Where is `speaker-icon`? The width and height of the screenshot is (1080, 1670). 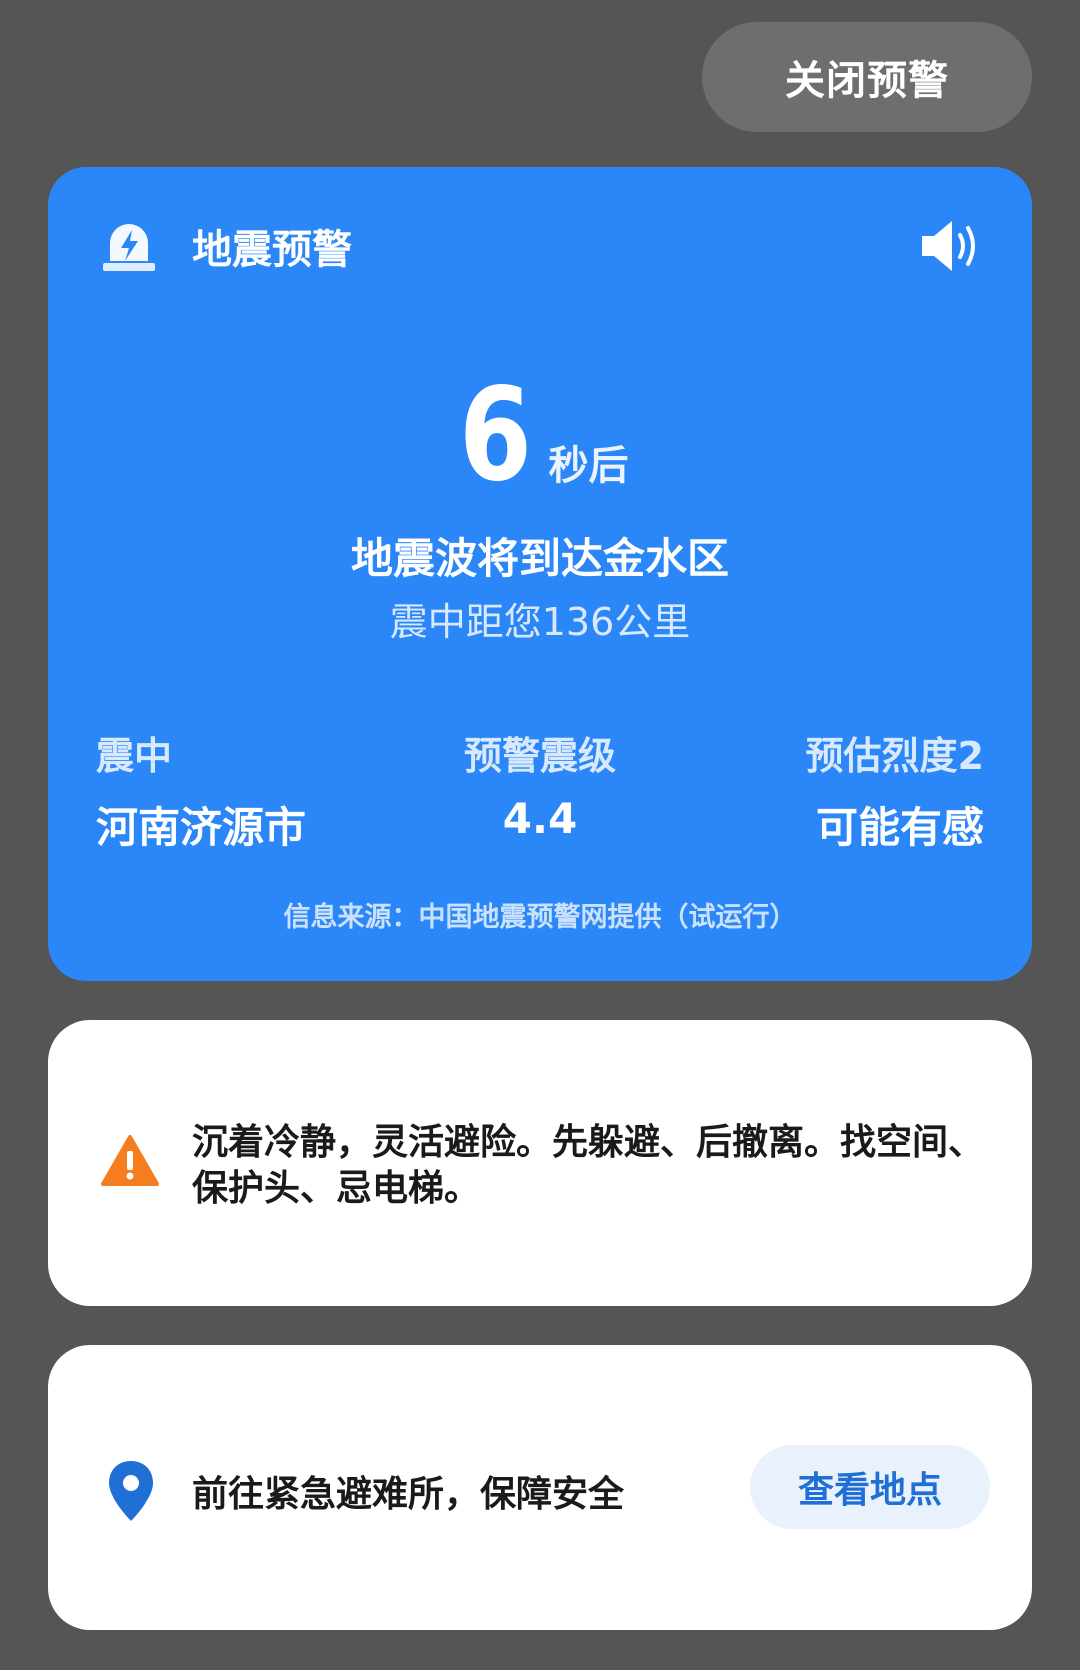
speaker-icon is located at coordinates (951, 246).